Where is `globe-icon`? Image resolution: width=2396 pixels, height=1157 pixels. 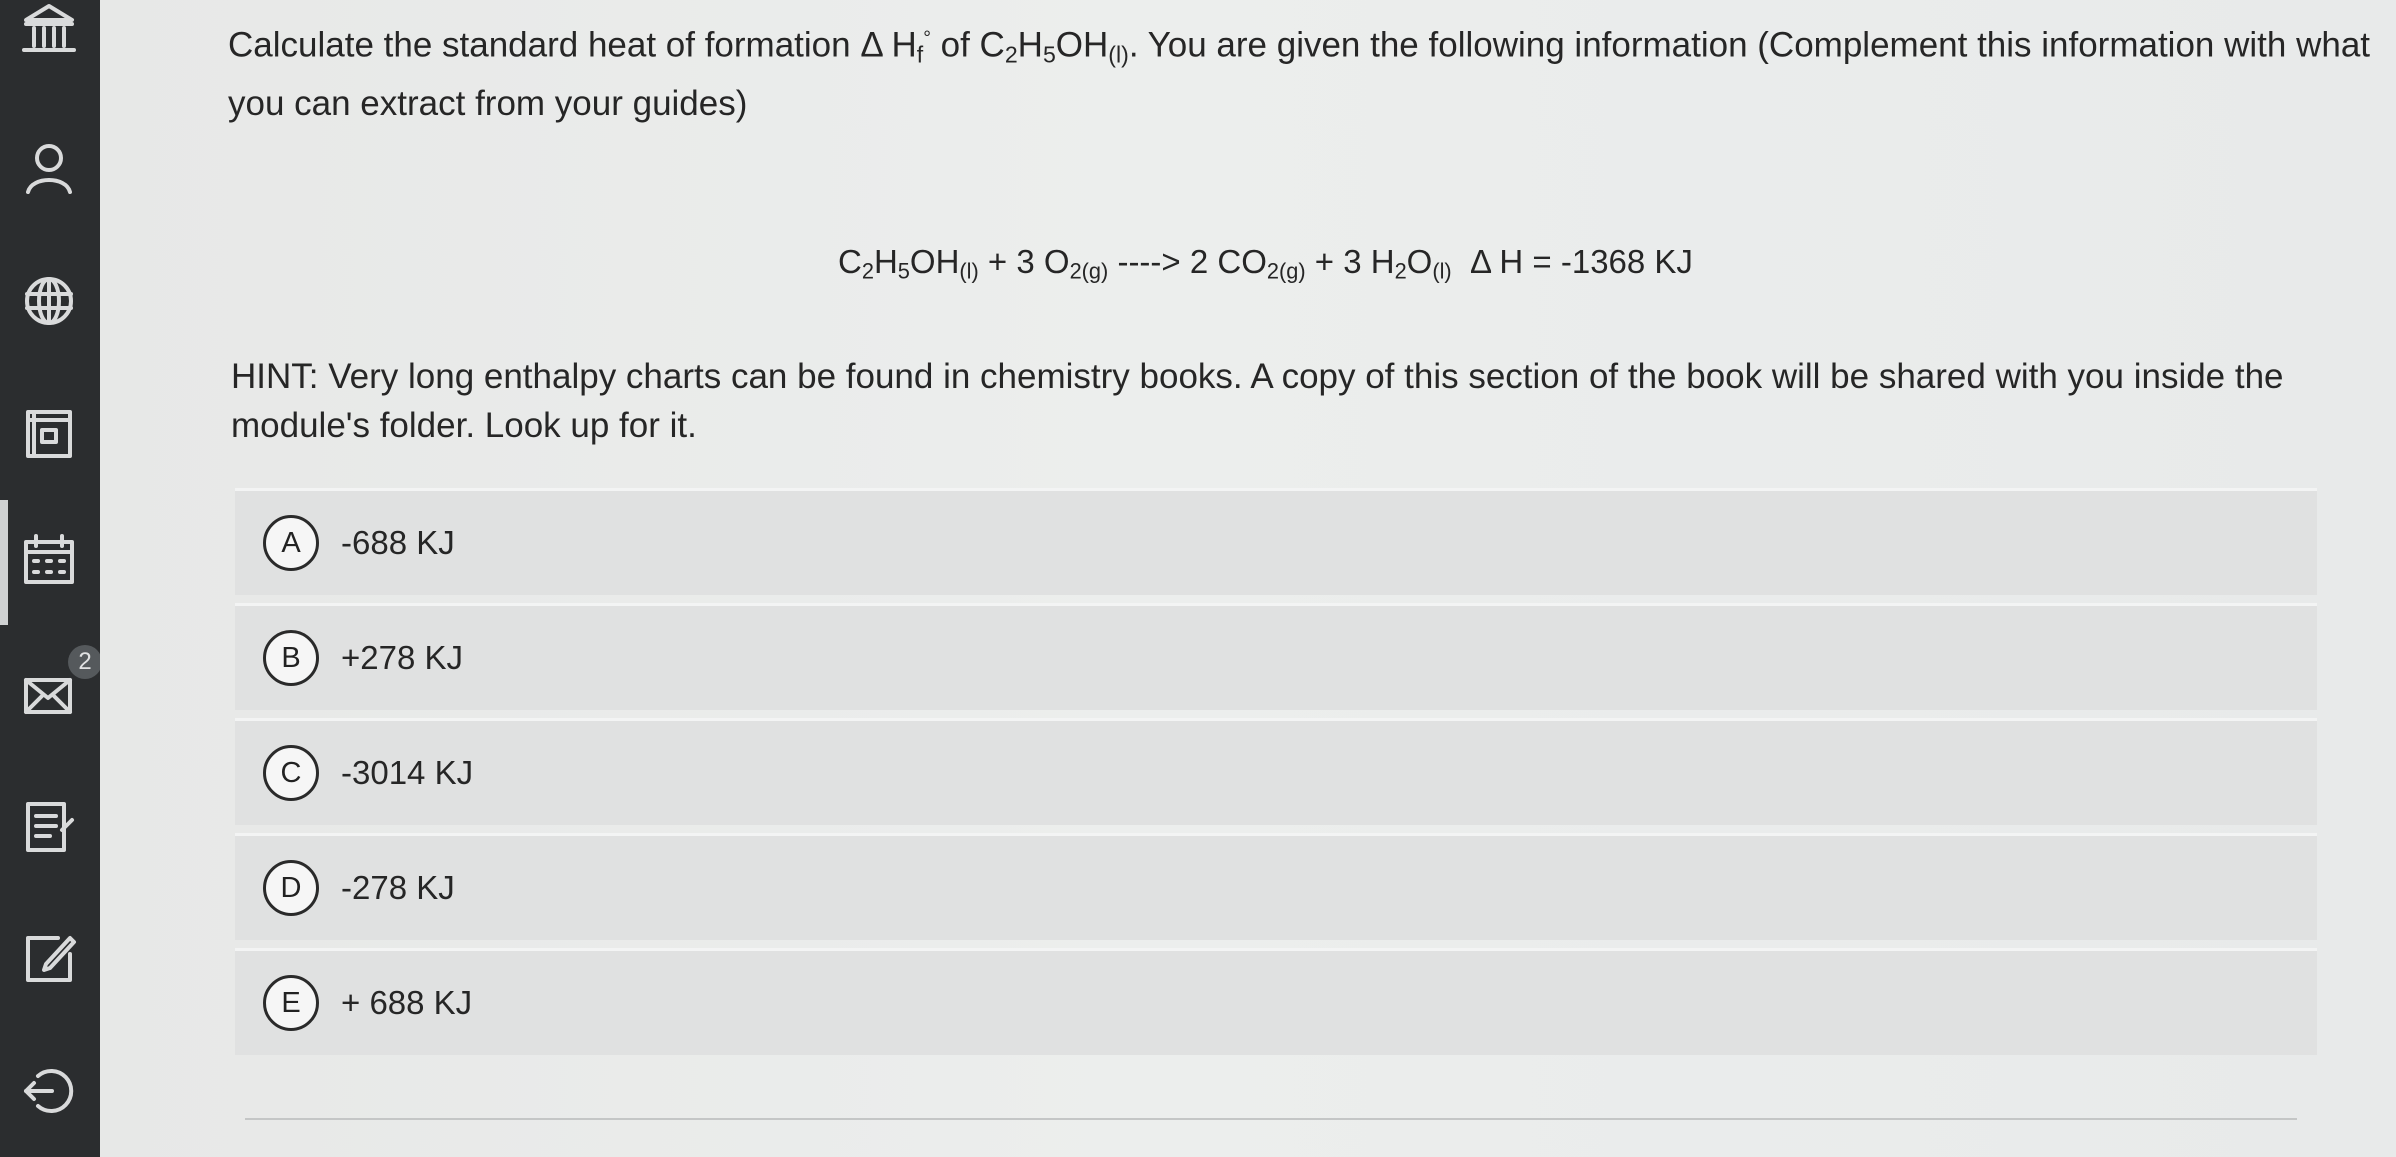
globe-icon is located at coordinates (49, 301).